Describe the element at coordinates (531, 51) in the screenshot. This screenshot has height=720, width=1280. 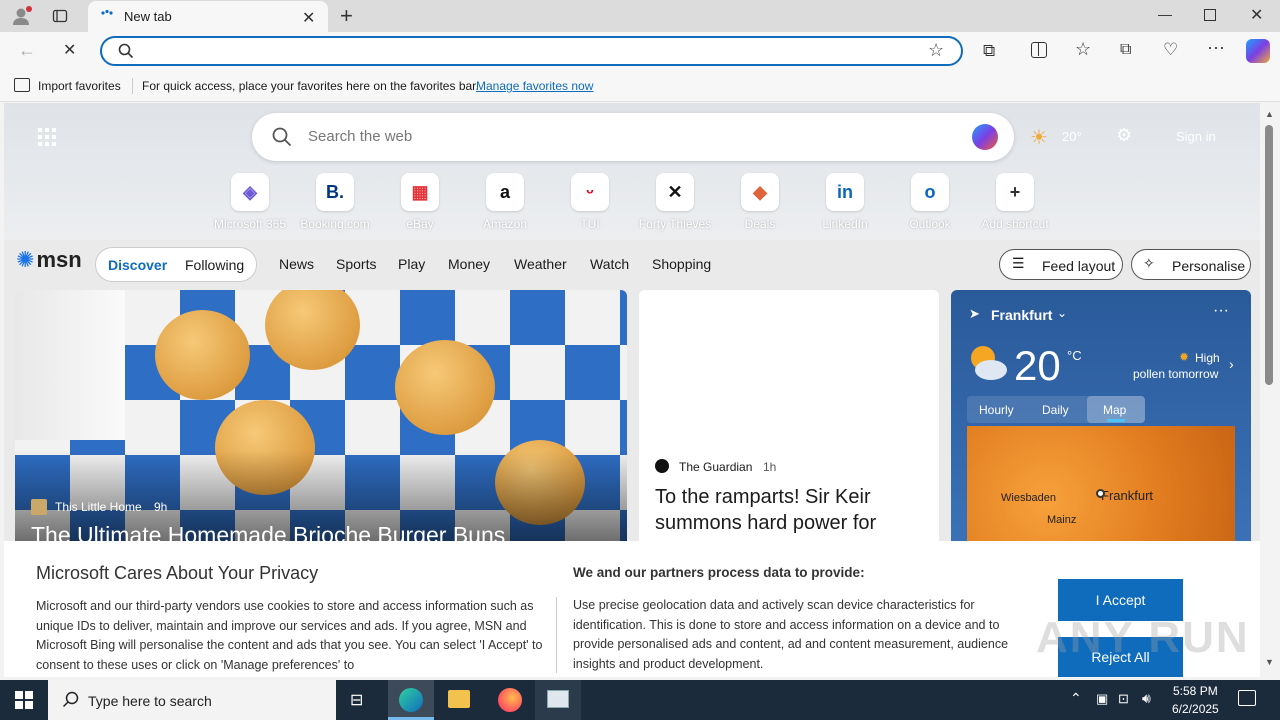
I see `address-bar: ☆` at that location.